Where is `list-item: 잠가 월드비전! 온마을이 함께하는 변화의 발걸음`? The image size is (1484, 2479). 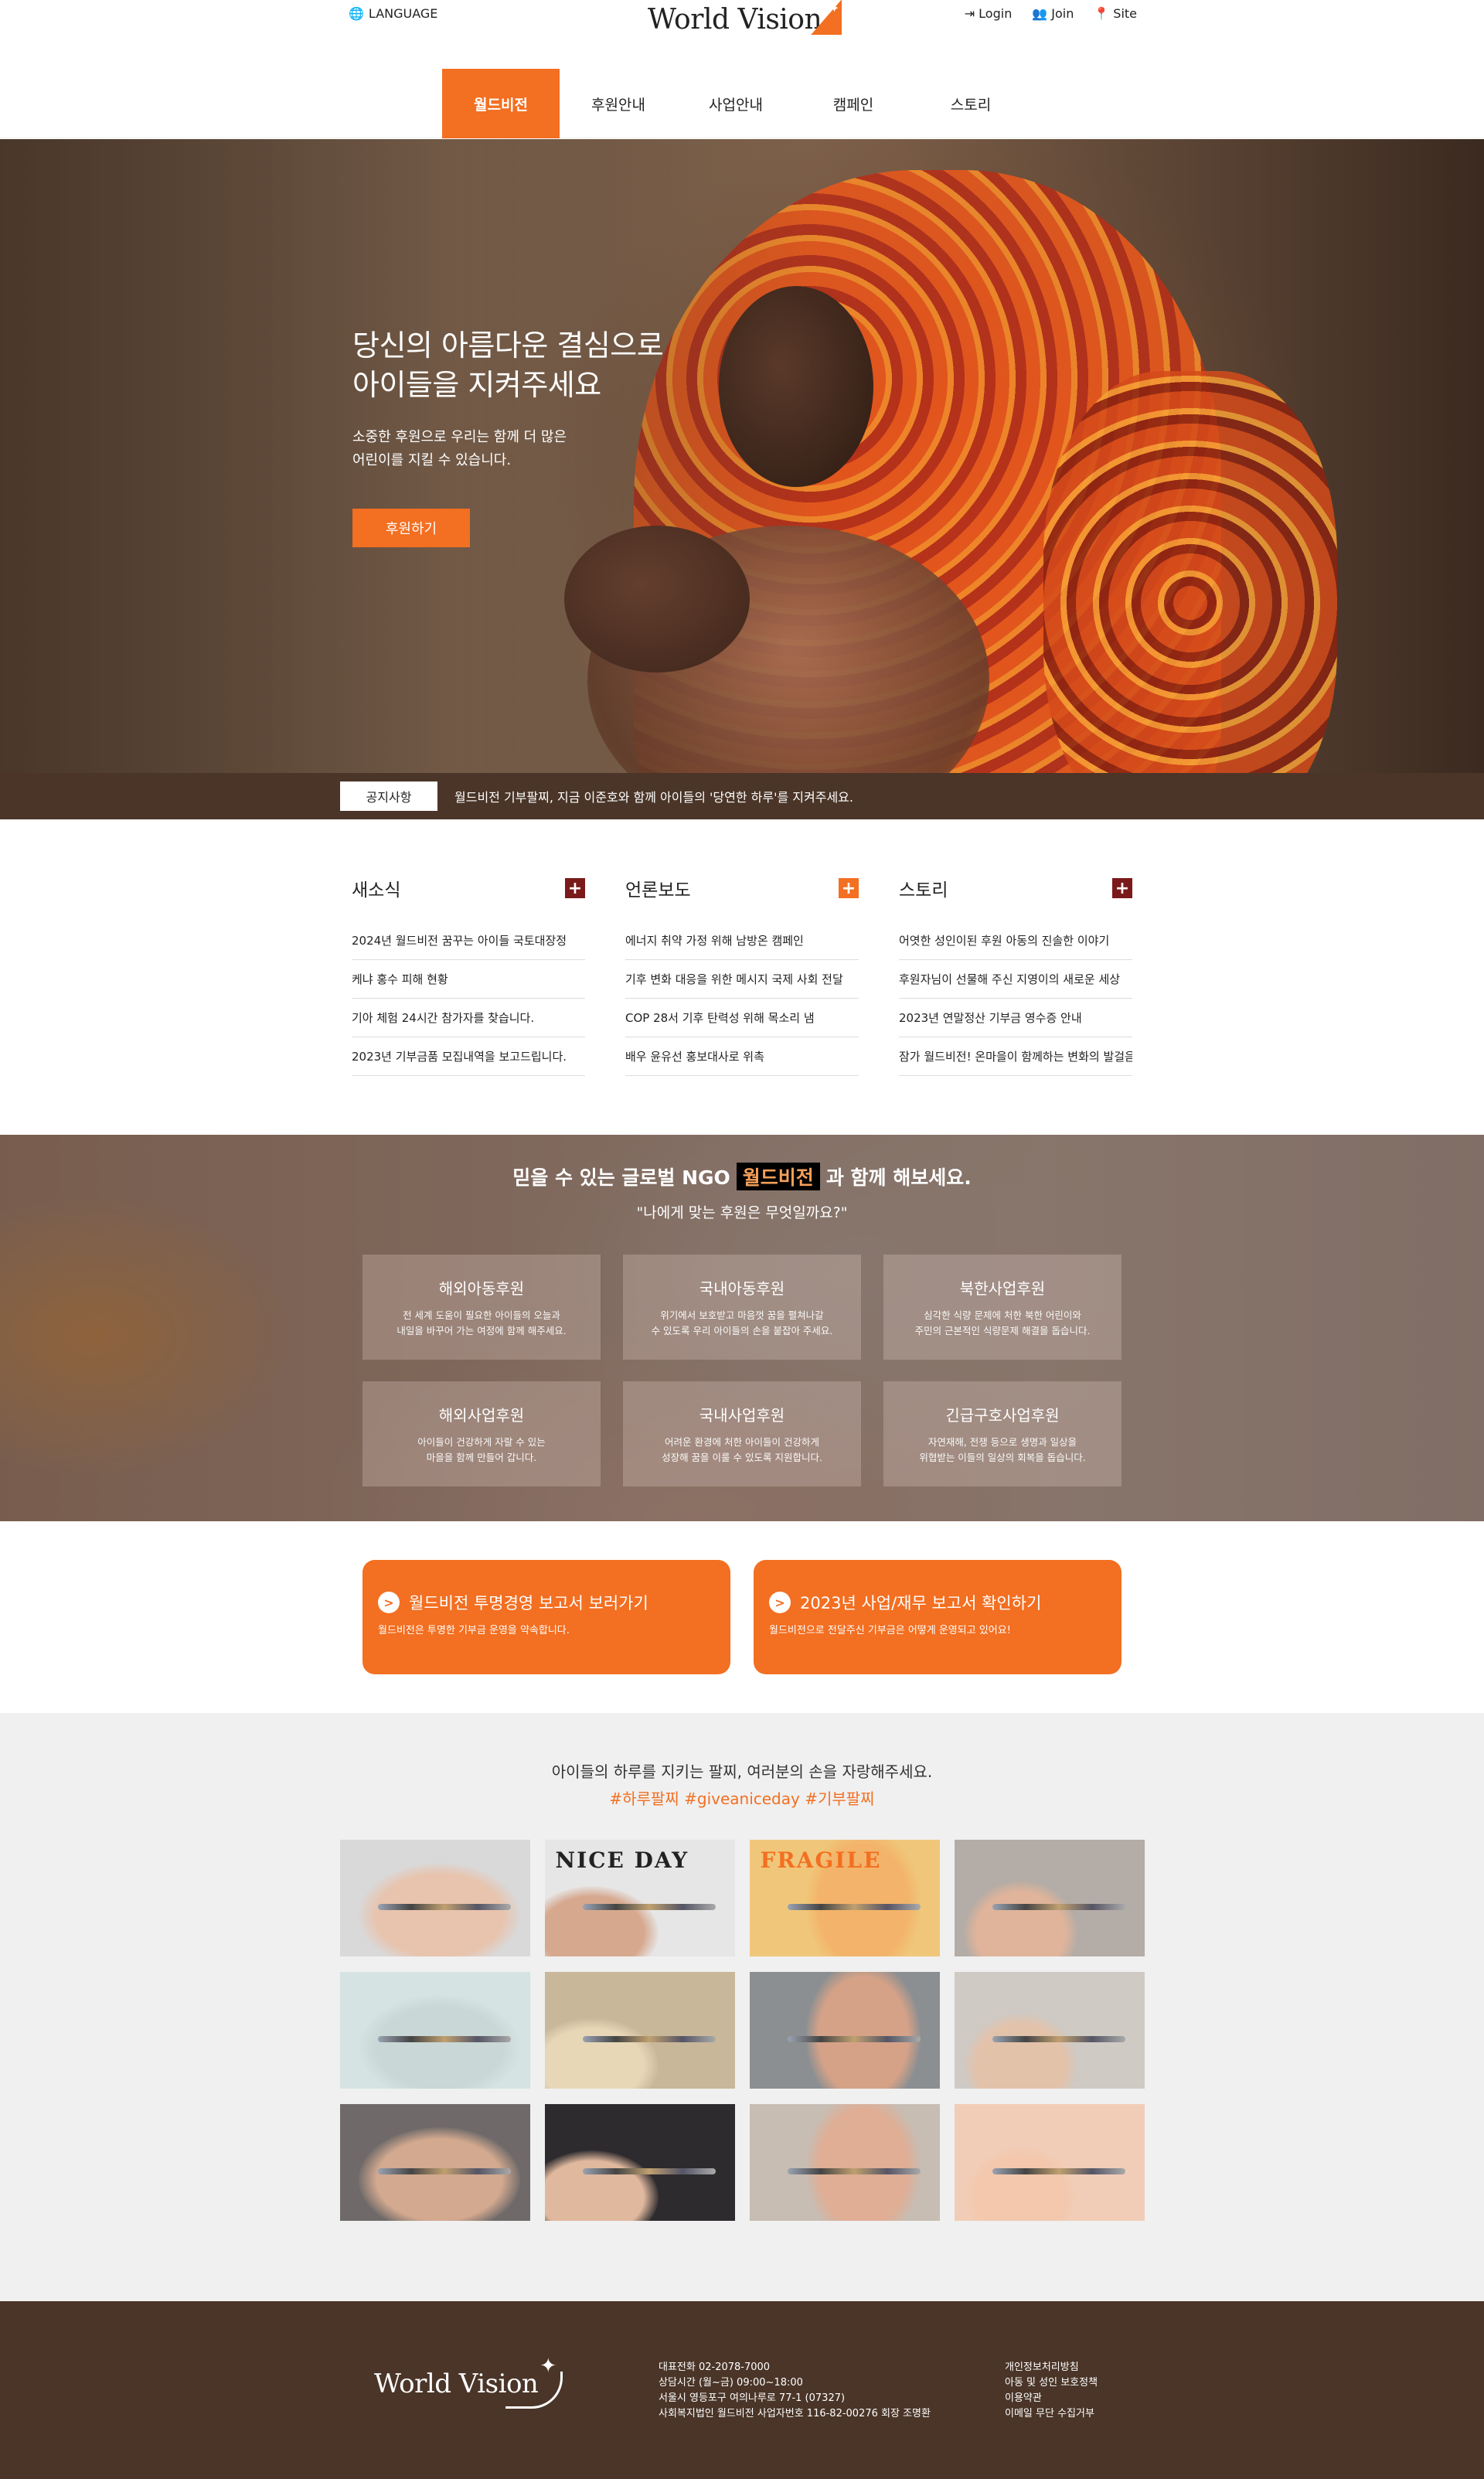
list-item: 잠가 월드비전! 온마을이 함께하는 변화의 발걸음 is located at coordinates (1015, 1056).